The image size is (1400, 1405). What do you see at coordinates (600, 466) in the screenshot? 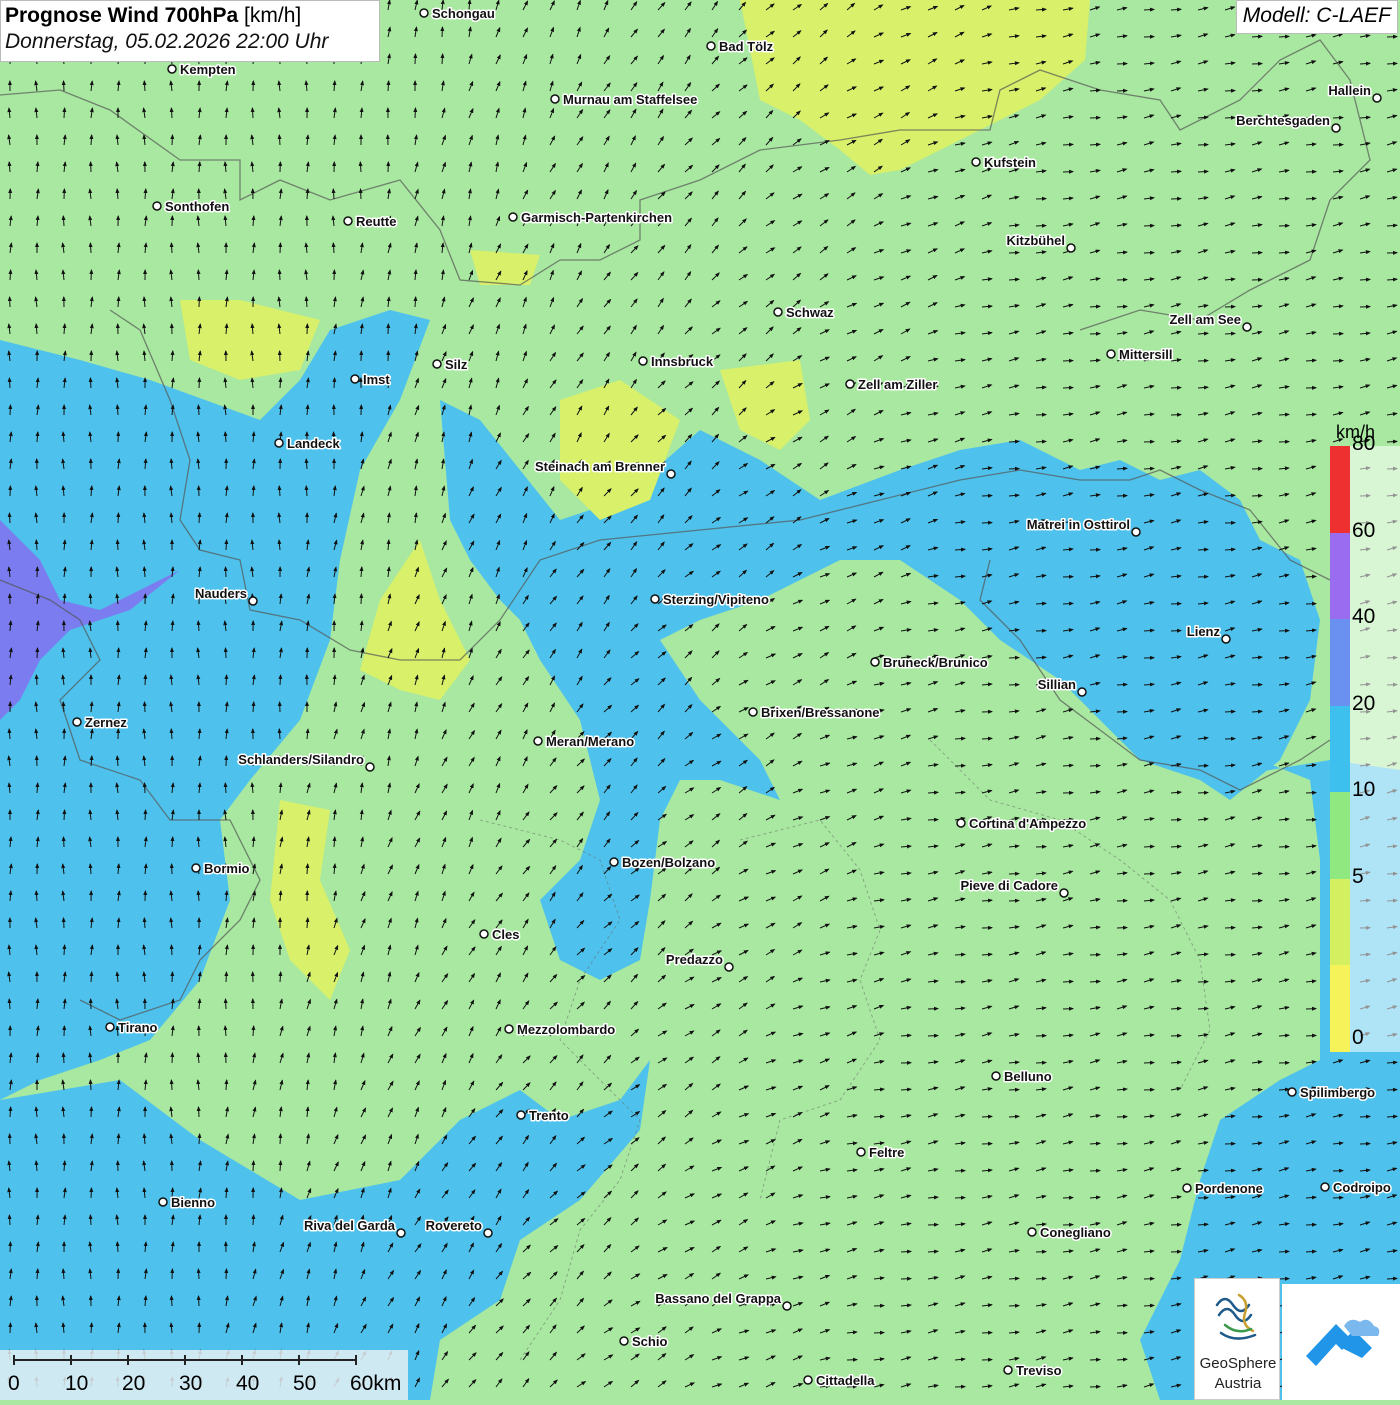
I see `city-label: Steinach am Brenner` at bounding box center [600, 466].